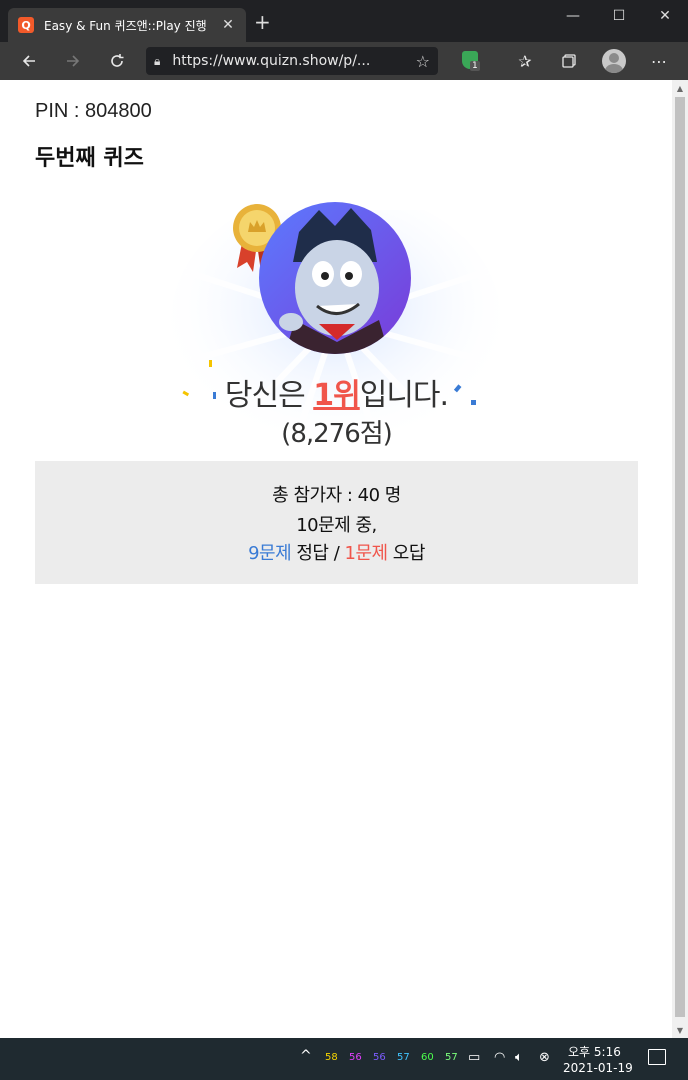 This screenshot has height=1080, width=688. I want to click on tab-title: Easy & Fun 퀴즈앤::Play 진행, so click(125, 25).